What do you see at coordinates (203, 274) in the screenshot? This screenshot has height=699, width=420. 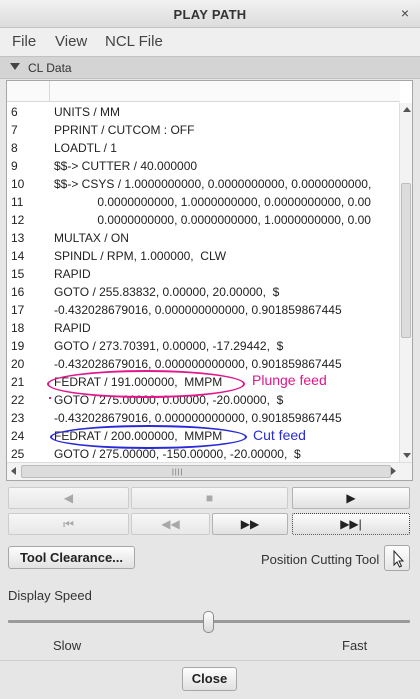 I see `cl-data-row: 15 RAPID` at bounding box center [203, 274].